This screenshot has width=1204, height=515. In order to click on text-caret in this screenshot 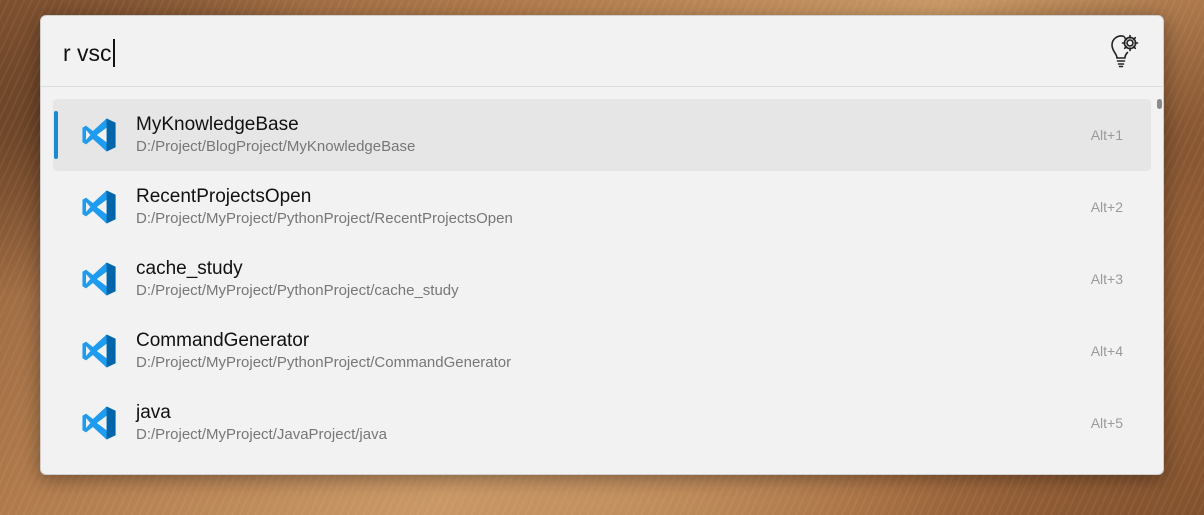, I will do `click(113, 53)`.